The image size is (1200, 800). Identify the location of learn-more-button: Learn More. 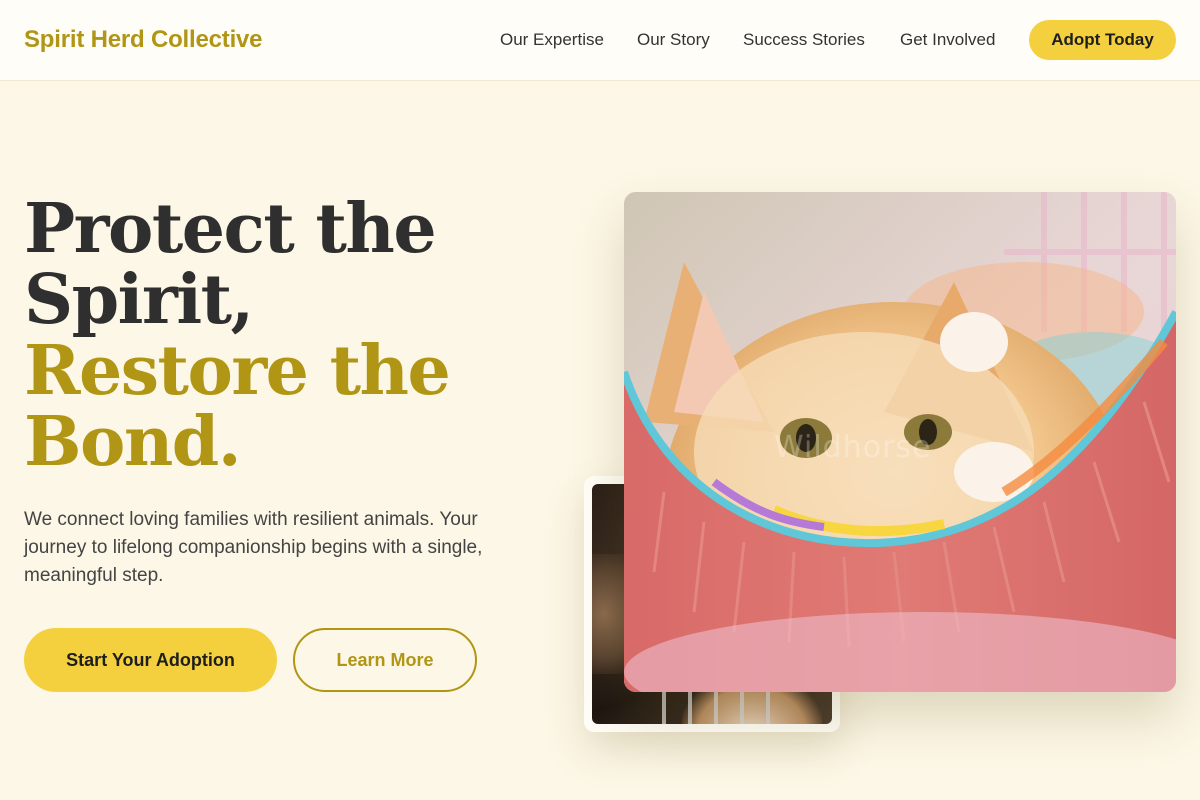
(385, 660).